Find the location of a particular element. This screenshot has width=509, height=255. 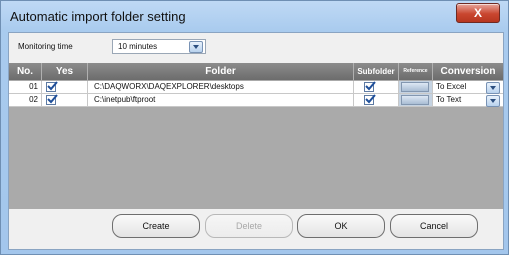

button-row: Create Delete OK Cancel is located at coordinates (256, 227).